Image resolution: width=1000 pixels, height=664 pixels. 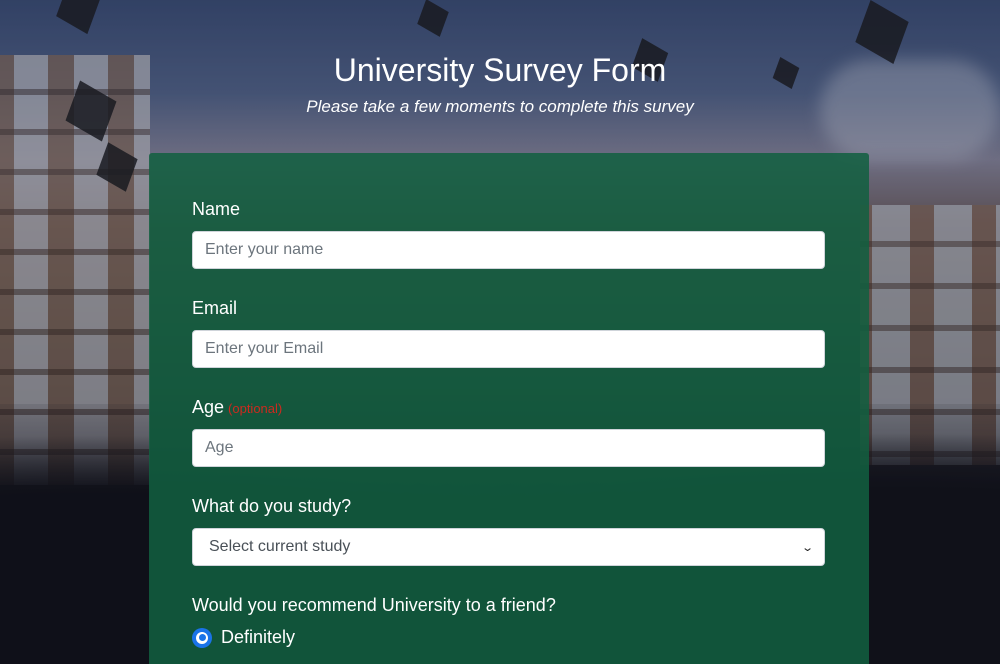 I want to click on age-label-row: Age (optional), so click(x=508, y=407).